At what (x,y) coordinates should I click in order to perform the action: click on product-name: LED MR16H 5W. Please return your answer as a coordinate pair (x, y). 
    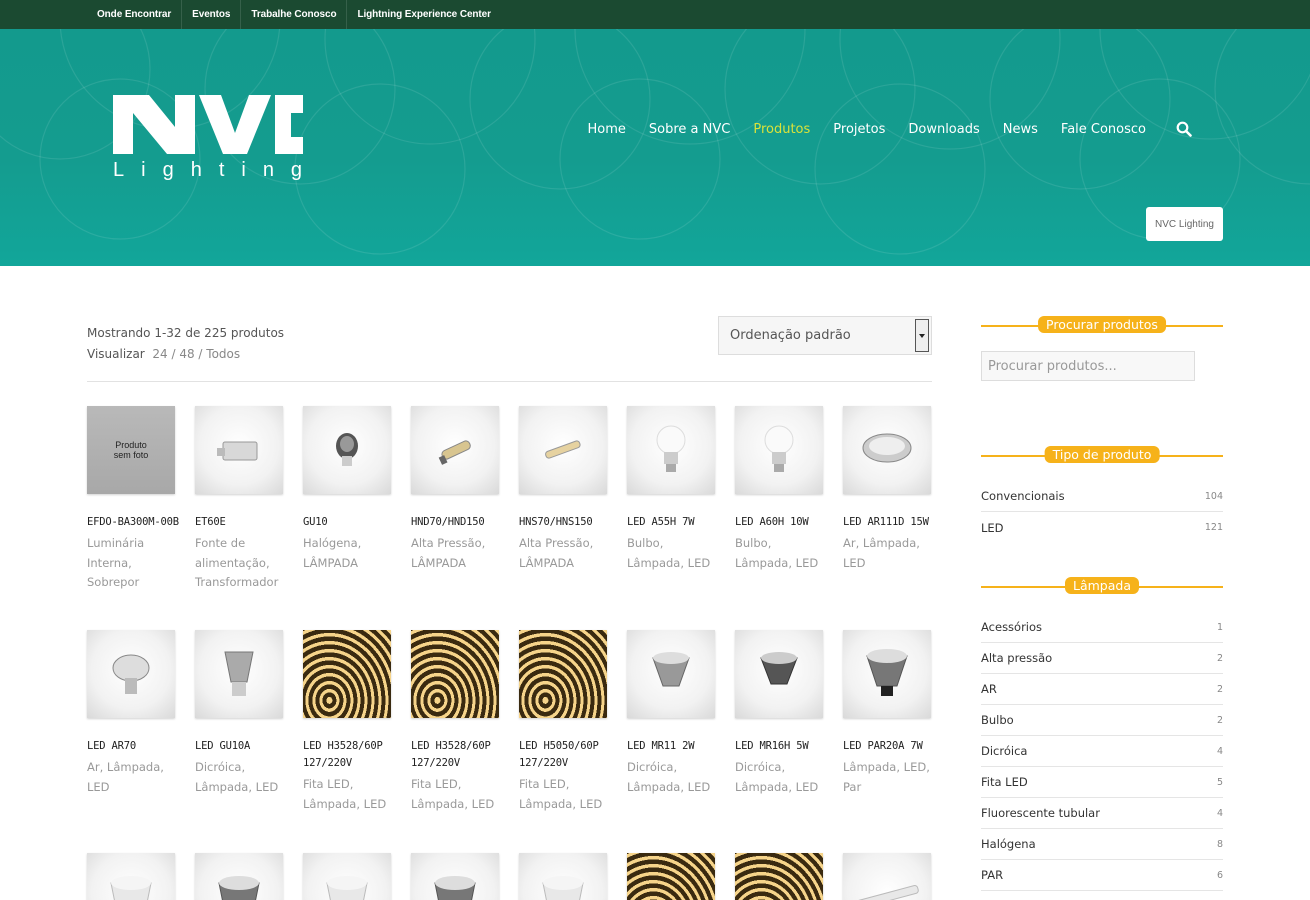
    Looking at the image, I should click on (781, 746).